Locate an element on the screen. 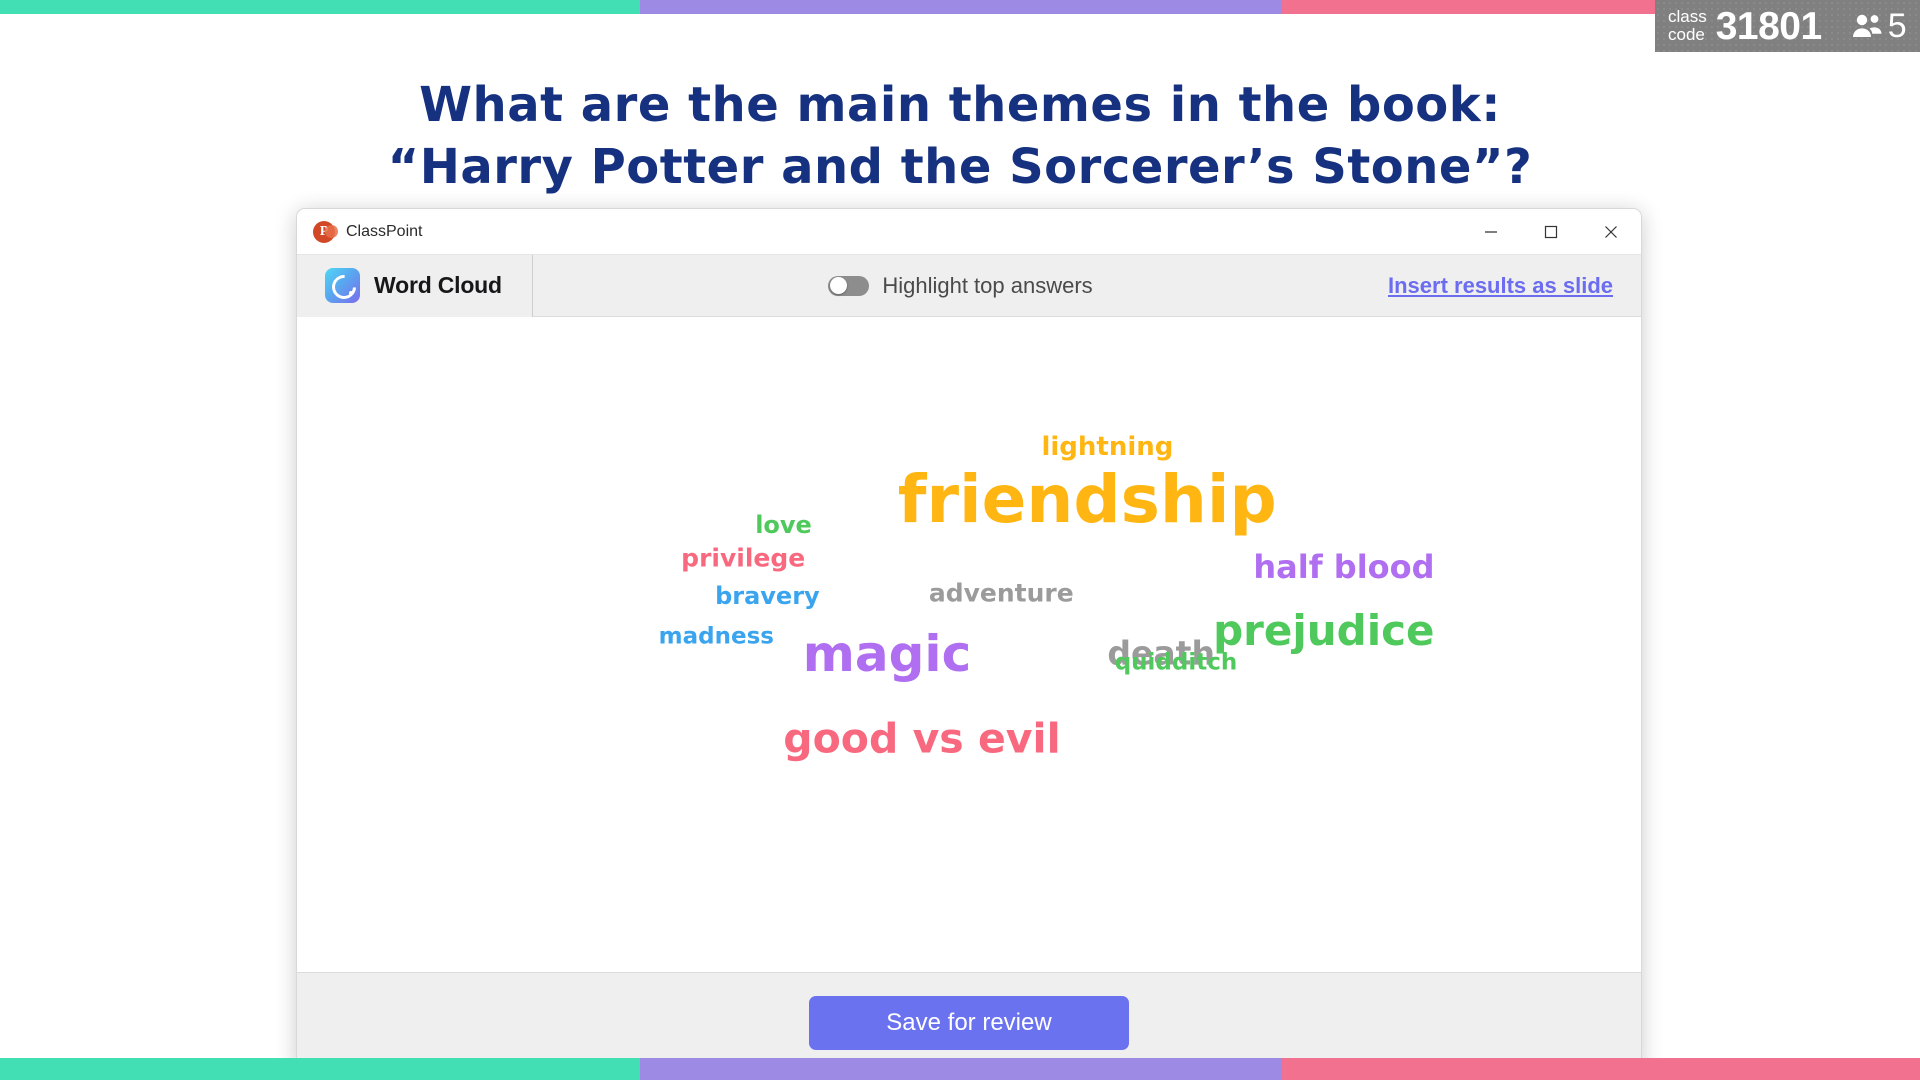 This screenshot has height=1080, width=1920. maximize-button is located at coordinates (1551, 232).